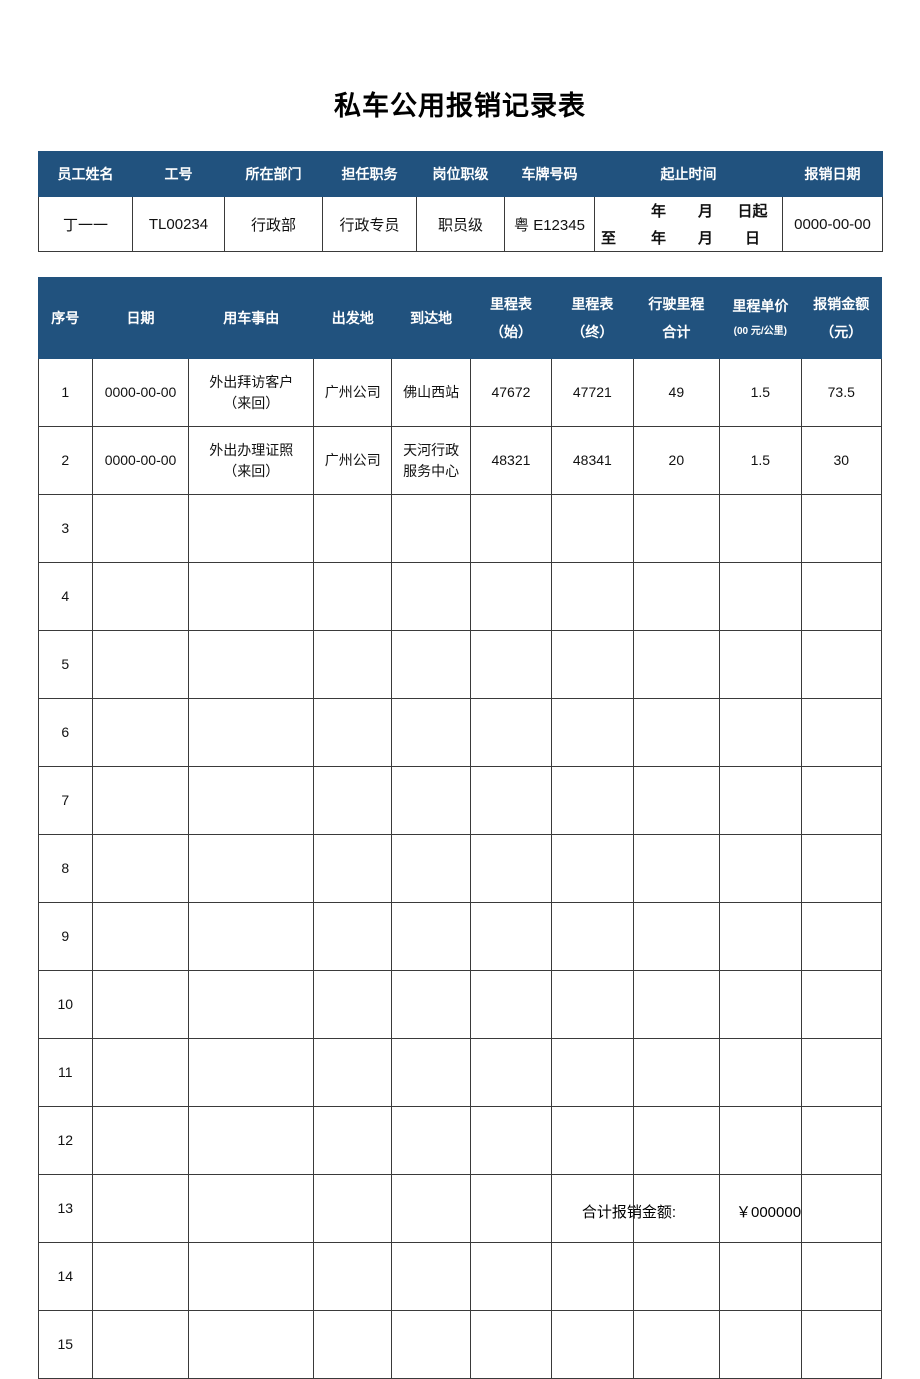  What do you see at coordinates (791, 1211) in the screenshot?
I see `total-value: ￥000000` at bounding box center [791, 1211].